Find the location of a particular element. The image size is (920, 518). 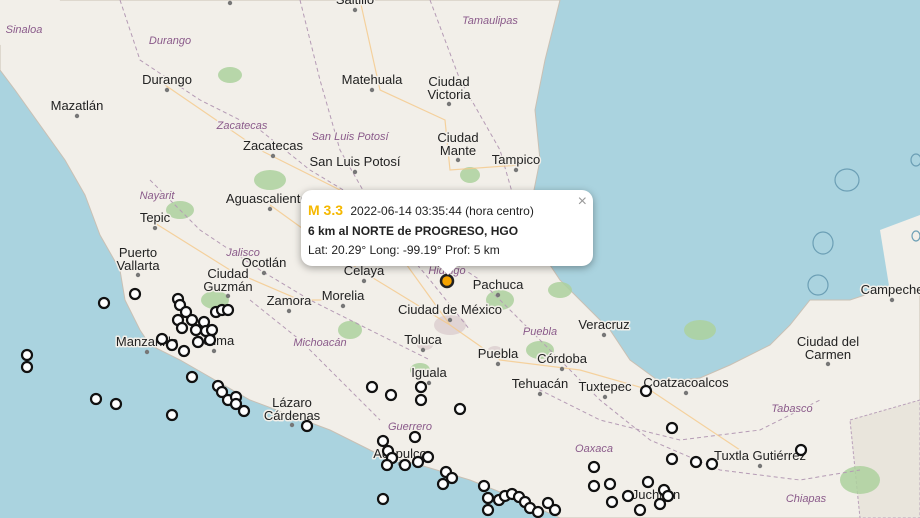

popup-header: M 3.3 2022-06-14 03:35:44 (hora centro) is located at coordinates (421, 210).